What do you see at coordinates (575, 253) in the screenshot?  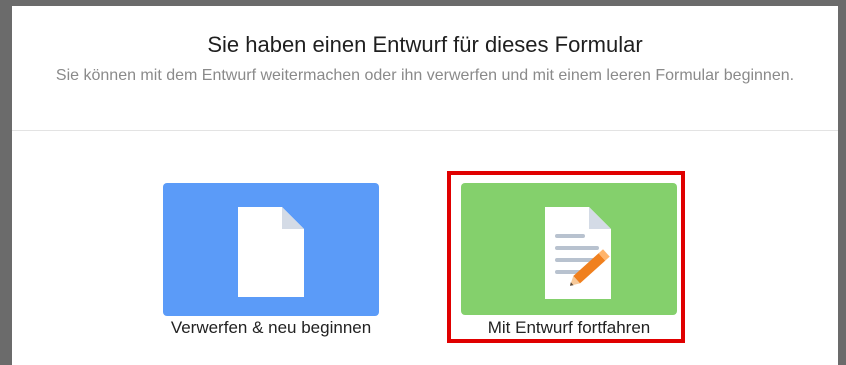 I see `edit-document-icon` at bounding box center [575, 253].